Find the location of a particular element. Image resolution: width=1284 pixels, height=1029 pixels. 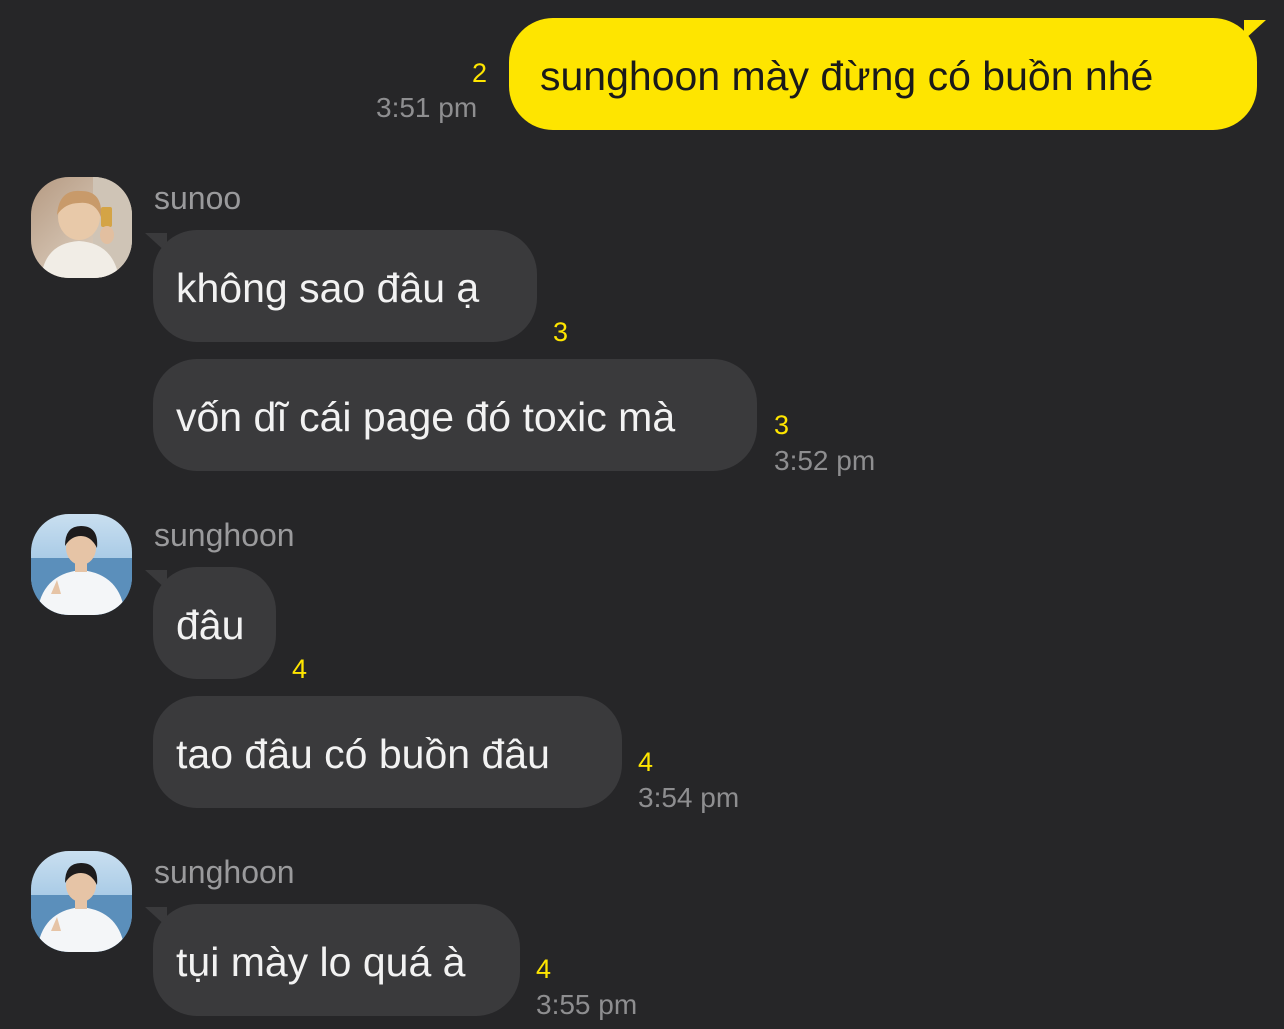

message-text: tao đâu có buồn đâu is located at coordinates (363, 754).